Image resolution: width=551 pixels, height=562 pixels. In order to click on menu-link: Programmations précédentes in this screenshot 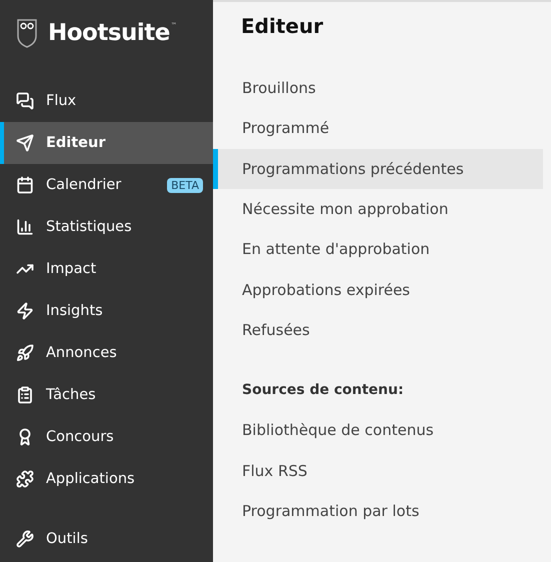, I will do `click(378, 168)`.